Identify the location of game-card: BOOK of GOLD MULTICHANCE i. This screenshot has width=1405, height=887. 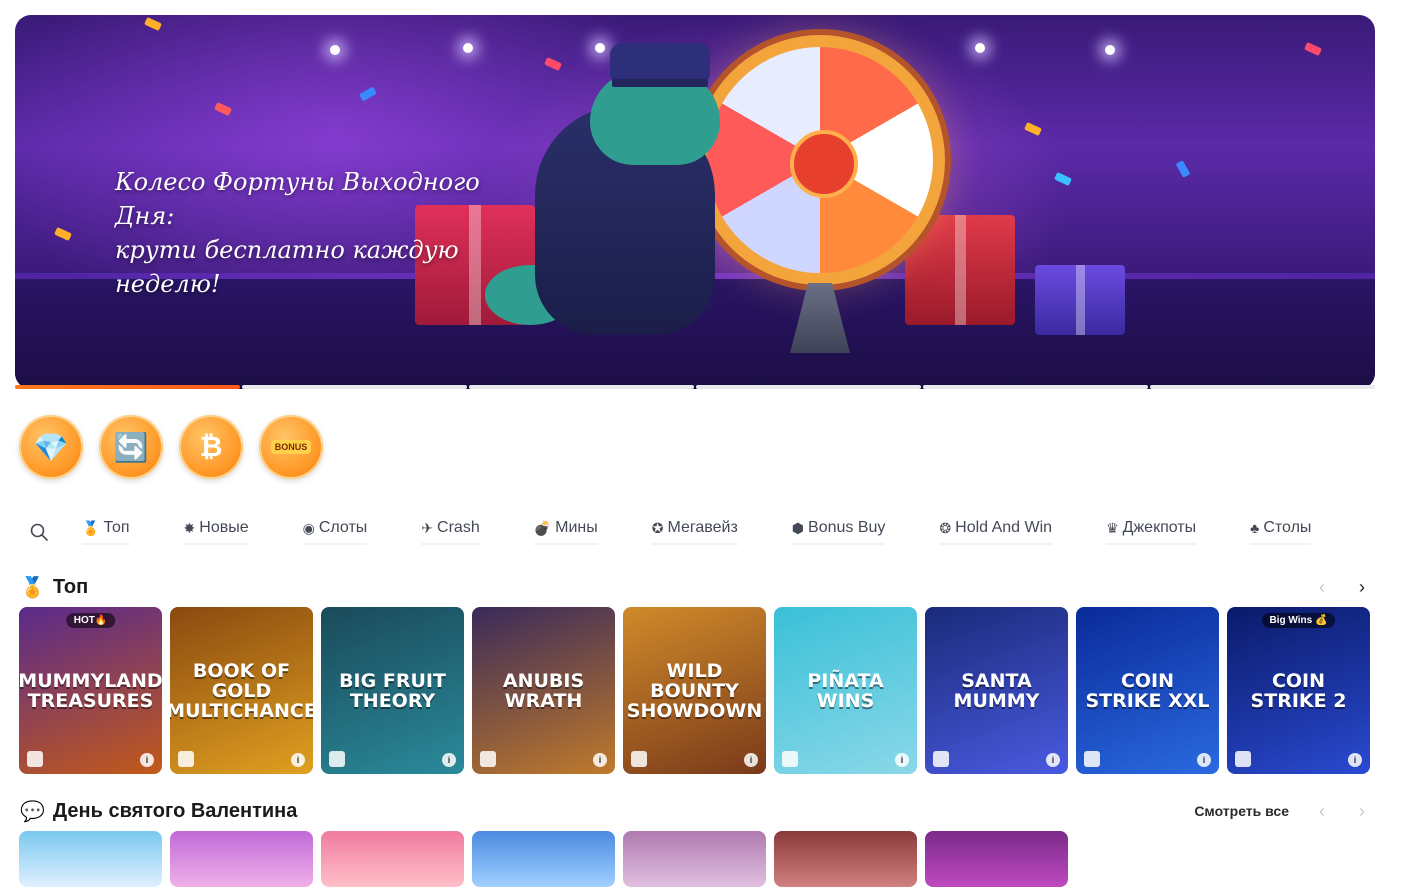
(241, 690).